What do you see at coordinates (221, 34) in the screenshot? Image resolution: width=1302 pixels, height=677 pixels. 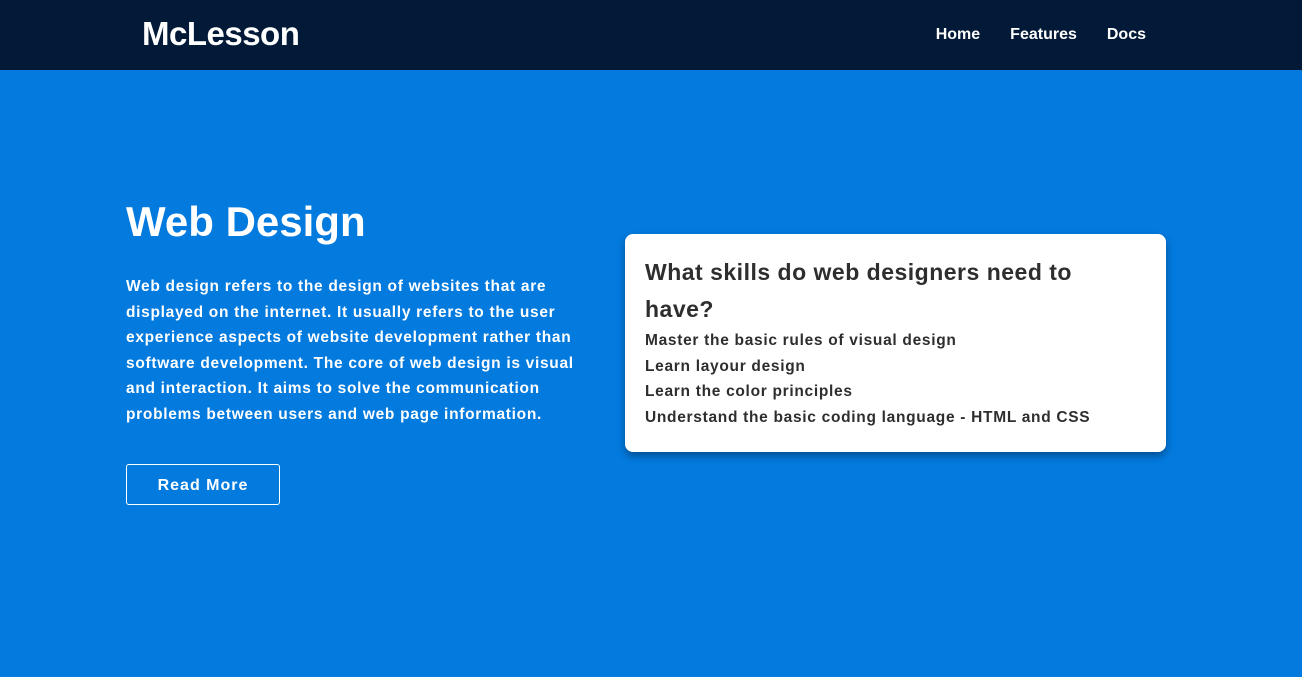 I see `brand-logo: McLesson` at bounding box center [221, 34].